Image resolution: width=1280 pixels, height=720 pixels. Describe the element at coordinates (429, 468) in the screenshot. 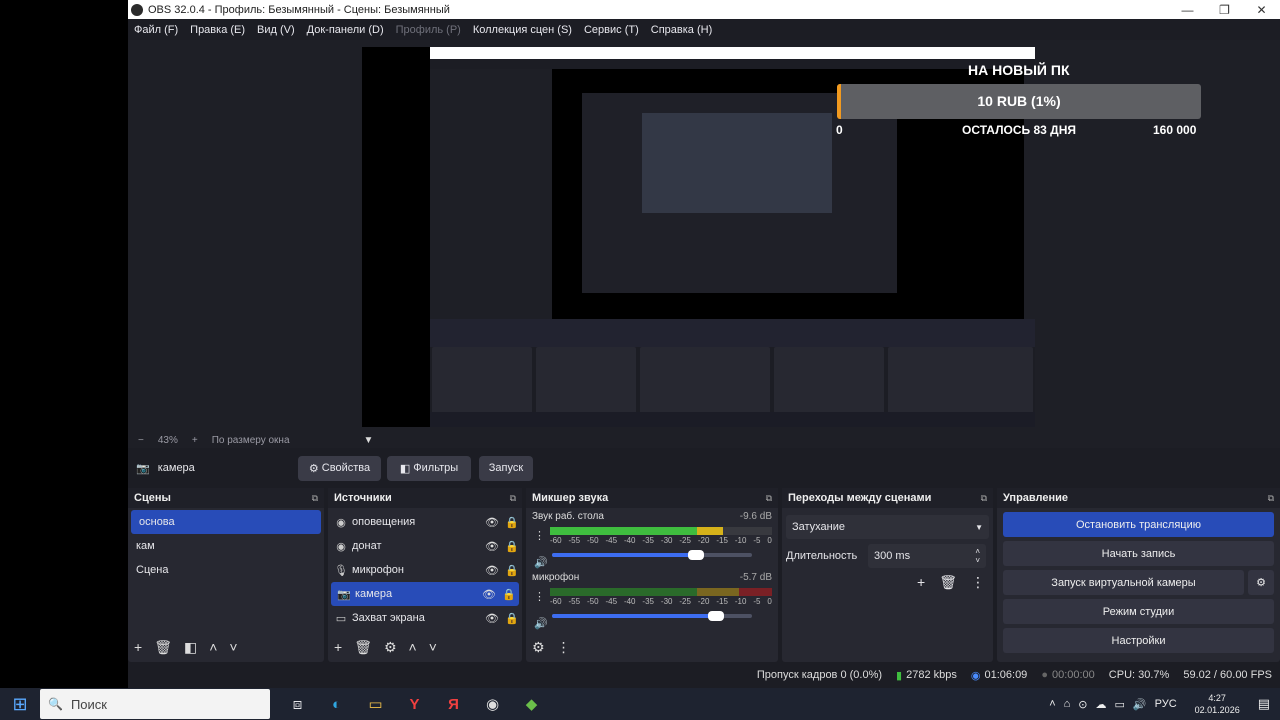

I see `filters-button: ◧ Фильтры` at that location.